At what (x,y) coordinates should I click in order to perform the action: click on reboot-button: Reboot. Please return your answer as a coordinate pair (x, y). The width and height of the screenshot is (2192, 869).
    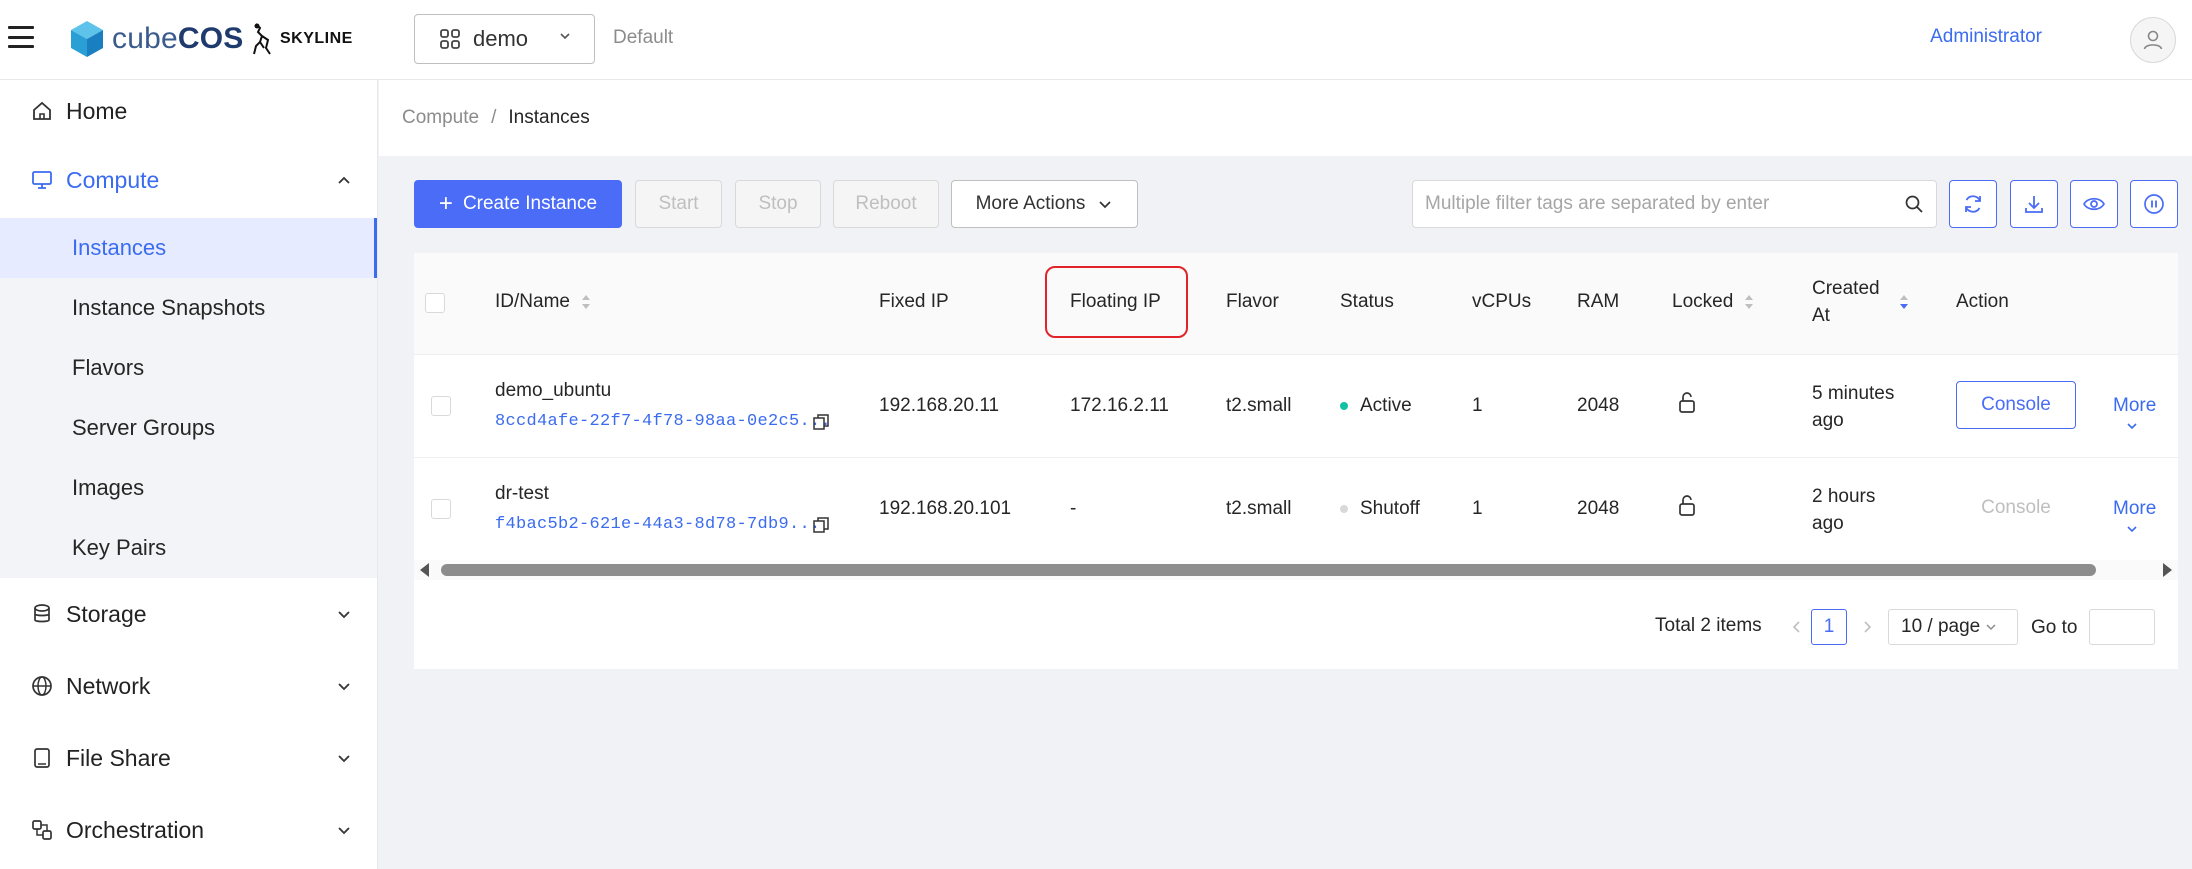
    Looking at the image, I should click on (886, 204).